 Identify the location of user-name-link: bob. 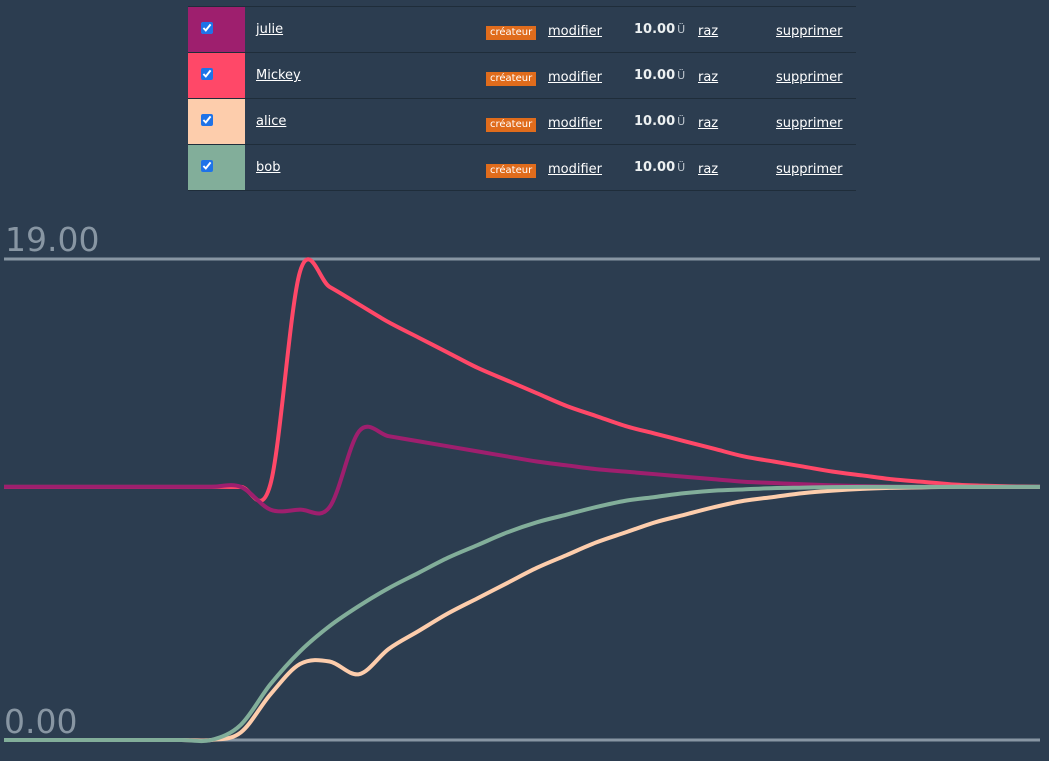
(268, 167).